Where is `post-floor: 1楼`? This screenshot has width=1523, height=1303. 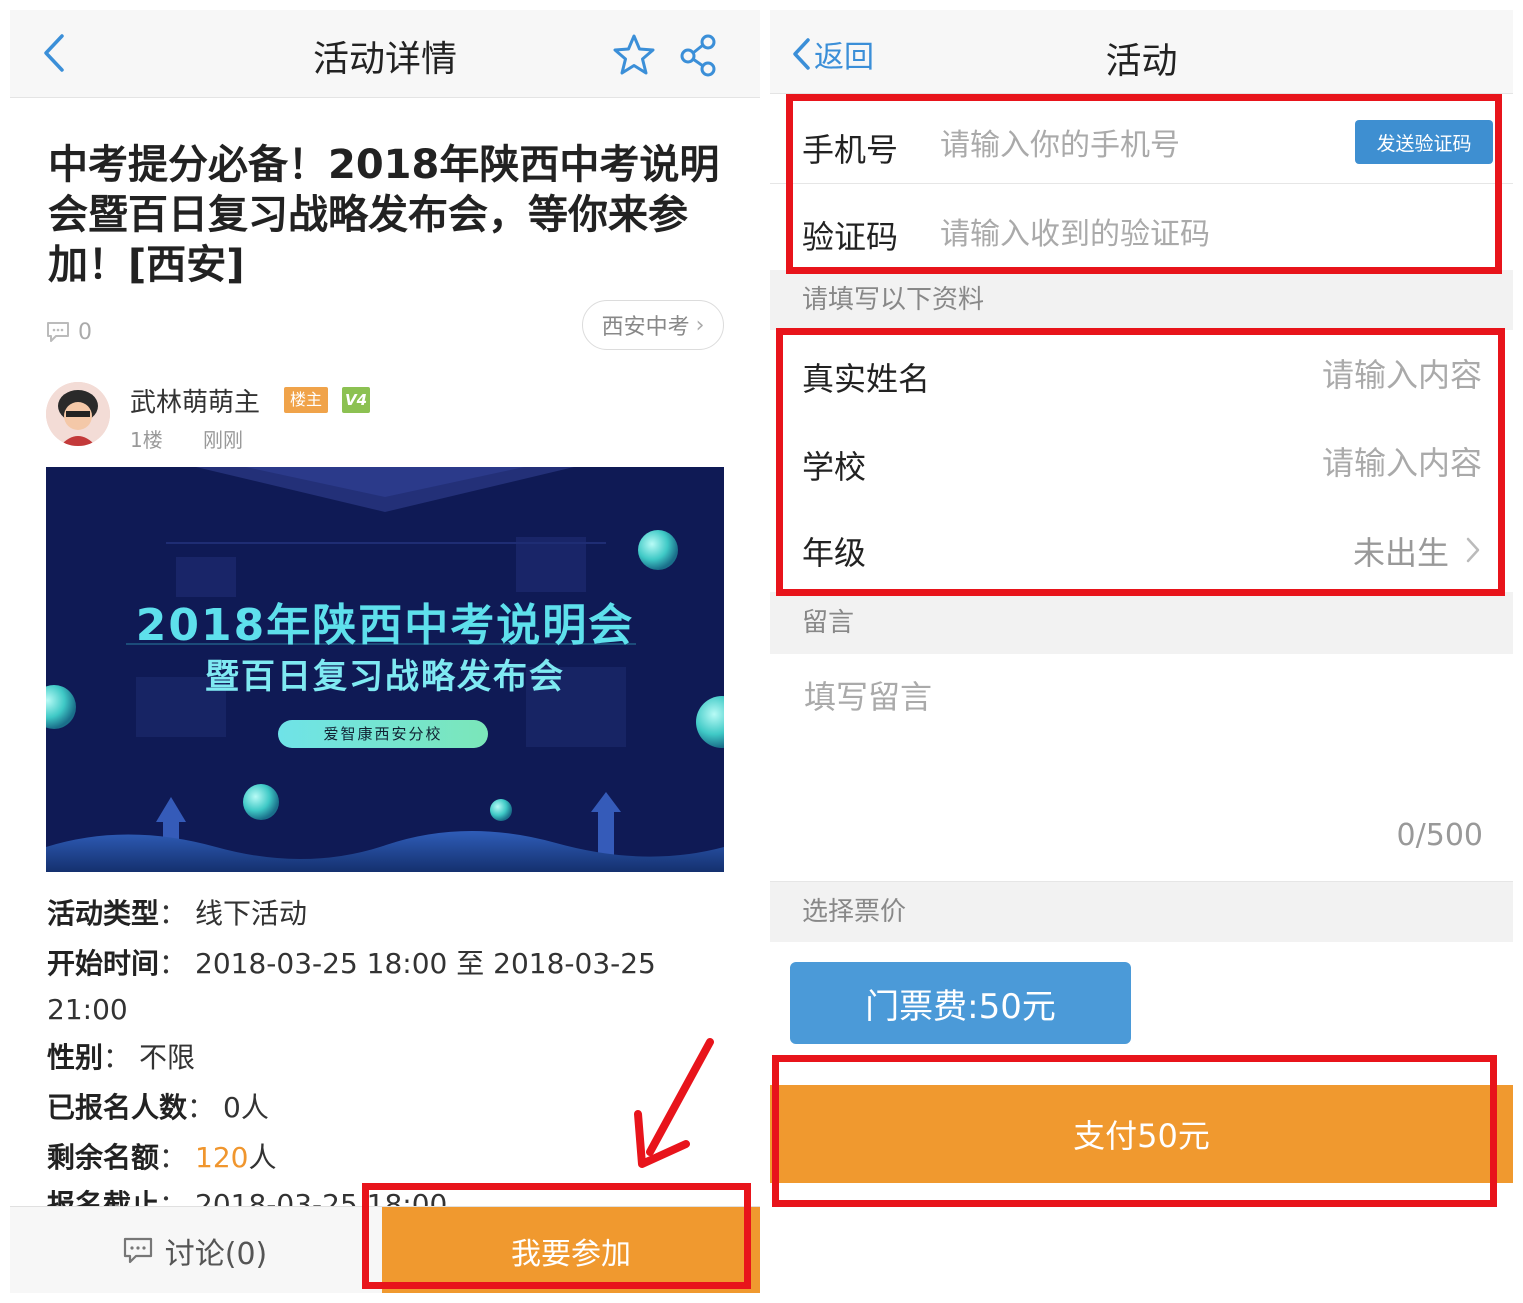
post-floor: 1楼 is located at coordinates (146, 440).